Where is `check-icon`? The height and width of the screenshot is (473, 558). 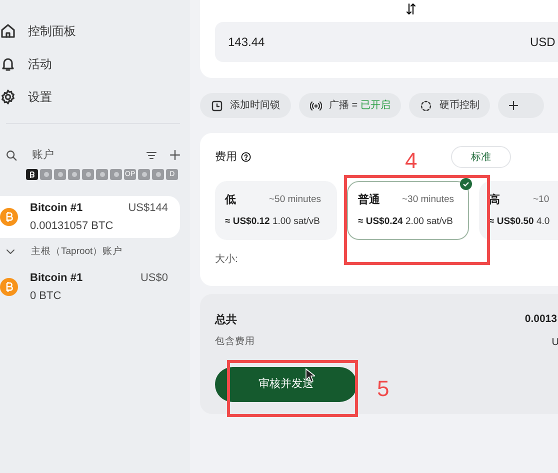
check-icon is located at coordinates (466, 184).